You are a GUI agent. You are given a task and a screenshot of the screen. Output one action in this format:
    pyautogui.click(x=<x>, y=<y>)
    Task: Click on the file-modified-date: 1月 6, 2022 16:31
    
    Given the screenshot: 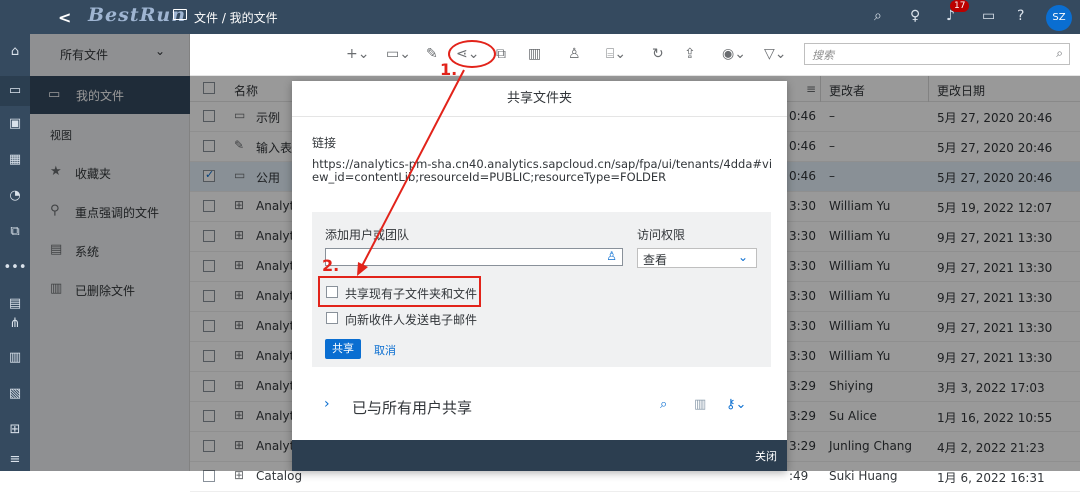 What is the action you would take?
    pyautogui.click(x=991, y=478)
    